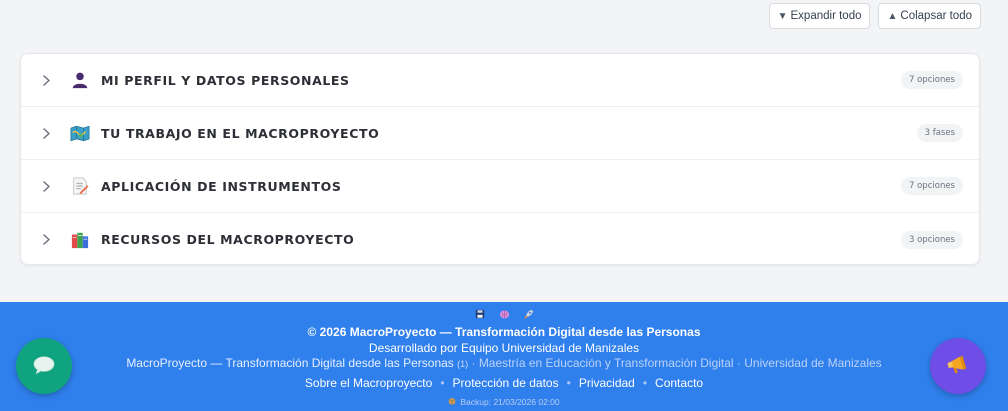  Describe the element at coordinates (939, 133) in the screenshot. I see `section-badge: 3 fases` at that location.